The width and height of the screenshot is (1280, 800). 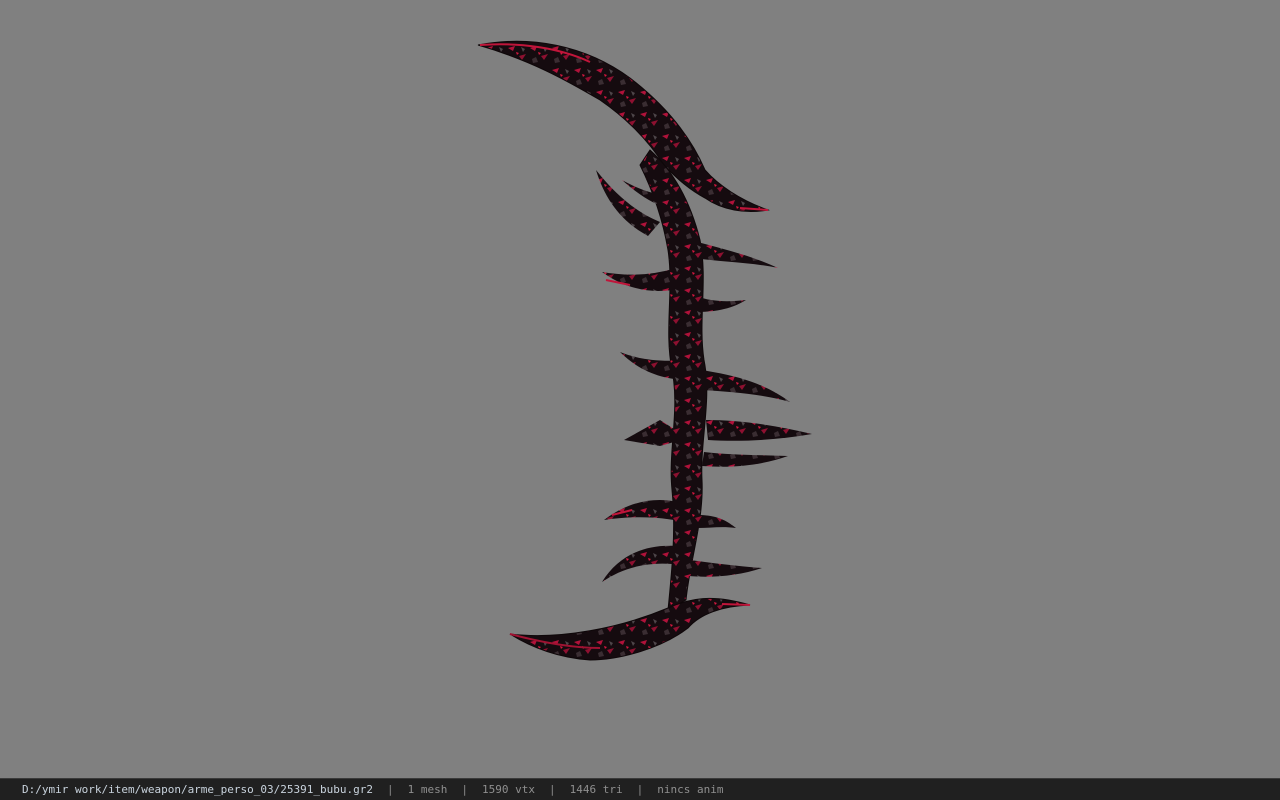 What do you see at coordinates (623, 126) in the screenshot?
I see `upper-blade` at bounding box center [623, 126].